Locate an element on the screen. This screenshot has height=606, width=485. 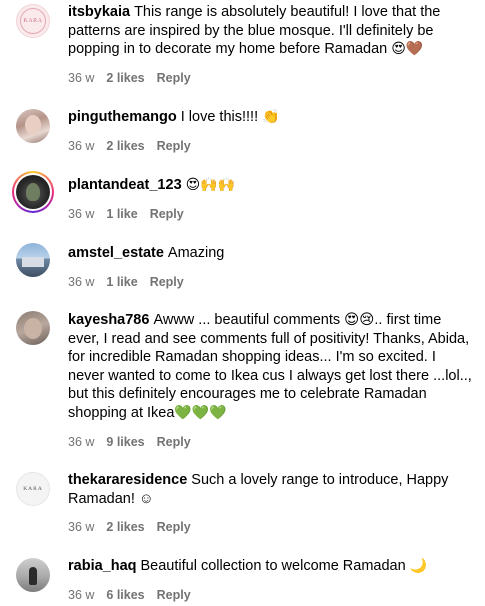
comment-emojis: 💚💚💚 is located at coordinates (200, 412).